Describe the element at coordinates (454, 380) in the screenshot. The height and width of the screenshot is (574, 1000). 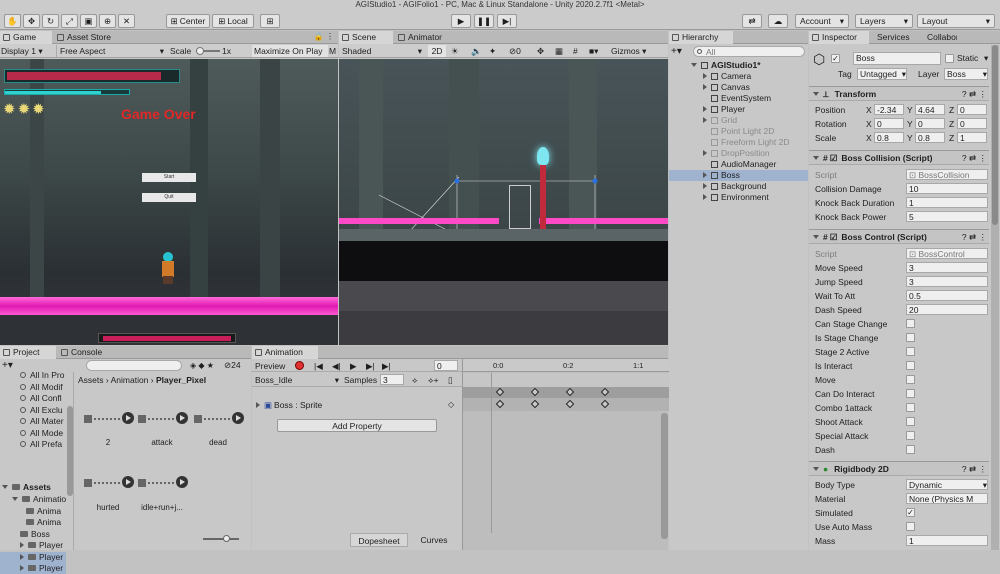
I see `event-icon: ▯` at that location.